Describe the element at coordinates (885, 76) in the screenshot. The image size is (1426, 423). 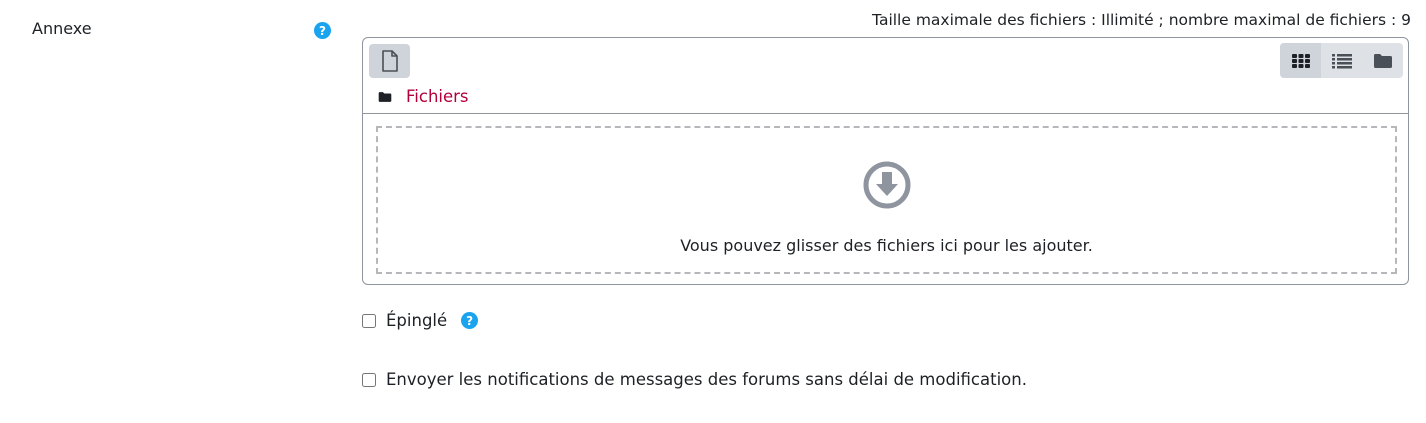
I see `file-picker-toolbar: Fichiers` at that location.